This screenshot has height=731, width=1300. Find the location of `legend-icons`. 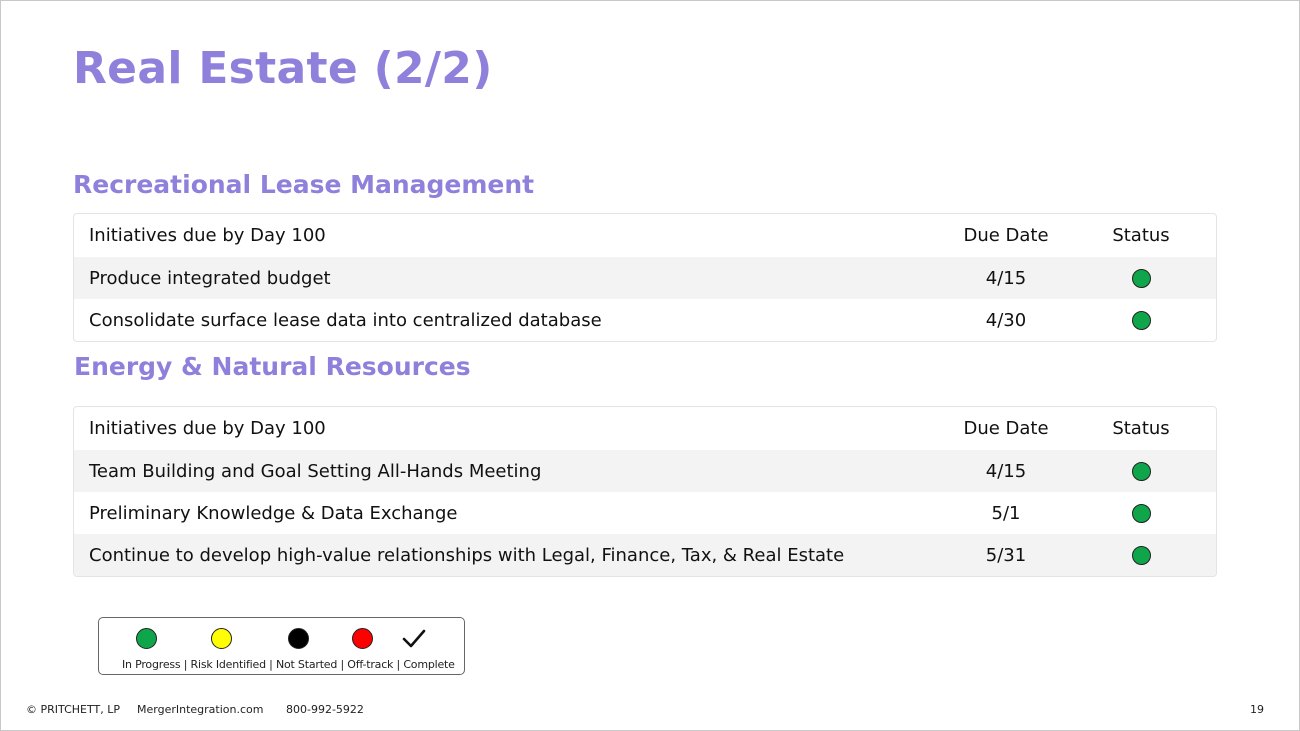

legend-icons is located at coordinates (281, 639).